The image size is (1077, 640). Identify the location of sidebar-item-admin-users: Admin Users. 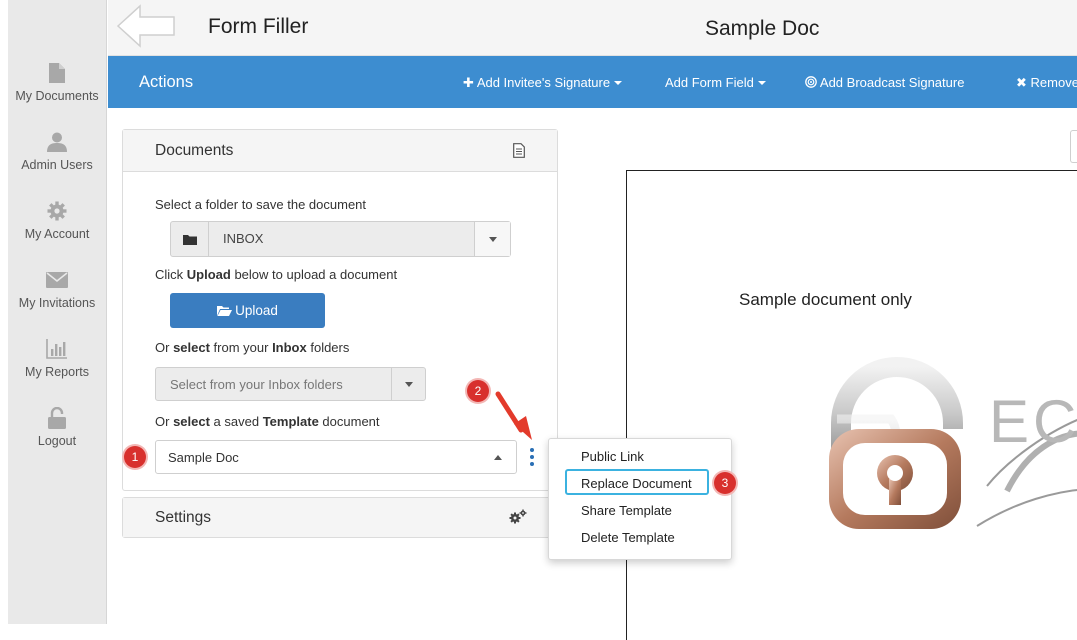
(57, 159).